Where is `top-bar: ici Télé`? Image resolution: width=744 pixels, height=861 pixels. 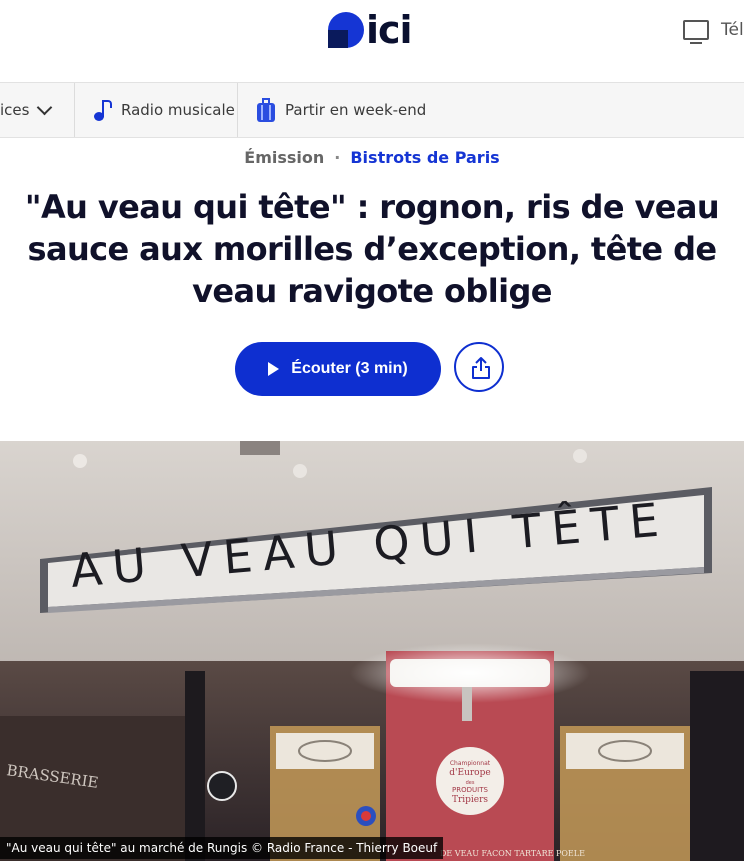 top-bar: ici Télé is located at coordinates (372, 41).